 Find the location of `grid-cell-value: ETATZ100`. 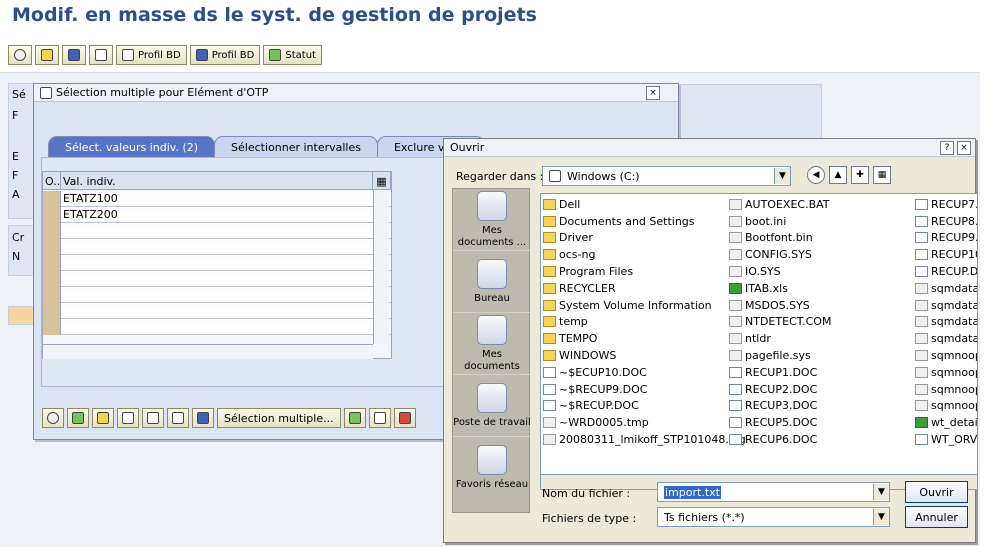

grid-cell-value: ETATZ100 is located at coordinates (217, 199).